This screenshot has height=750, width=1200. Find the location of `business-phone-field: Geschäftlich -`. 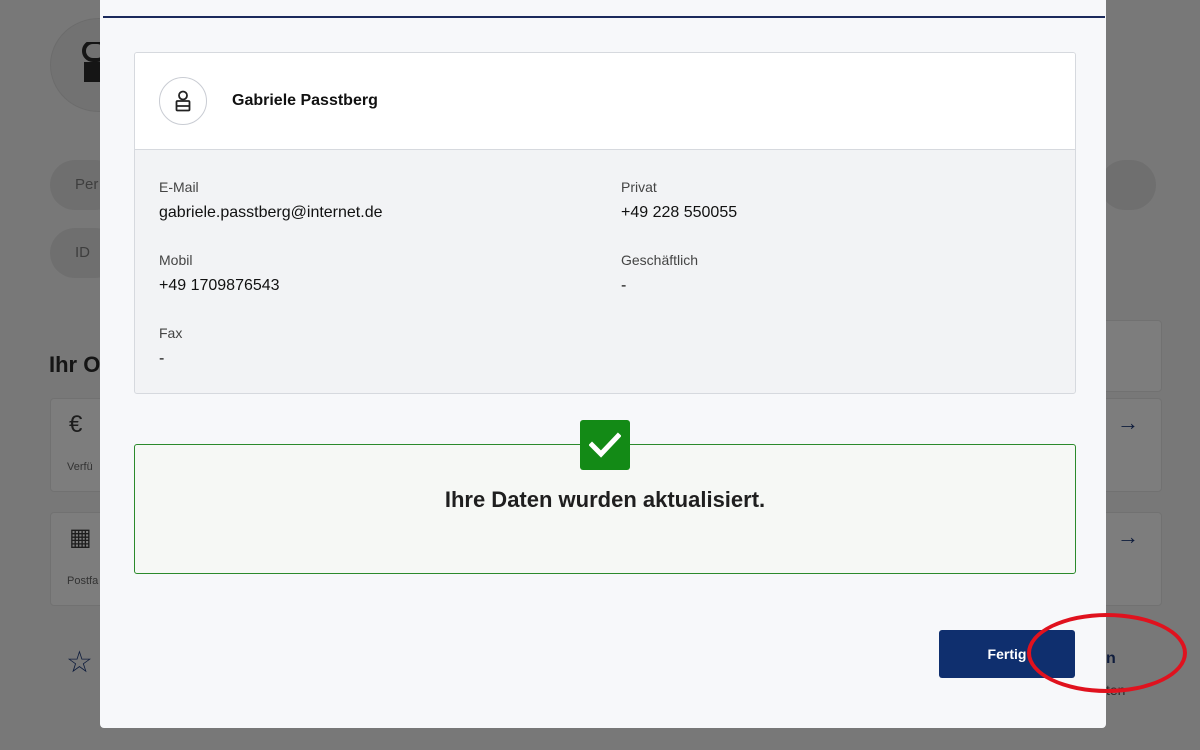

business-phone-field: Geschäftlich - is located at coordinates (659, 273).